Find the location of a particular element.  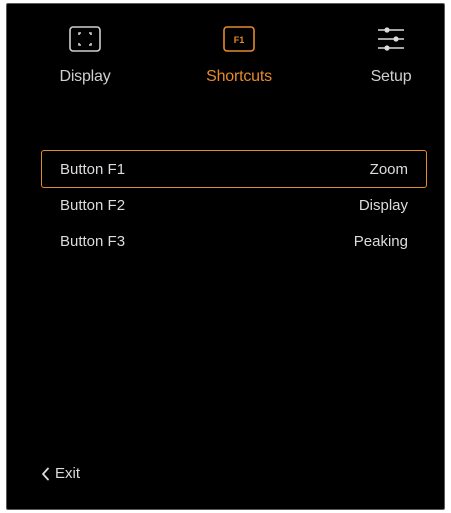

chevron-left-icon is located at coordinates (45, 476).